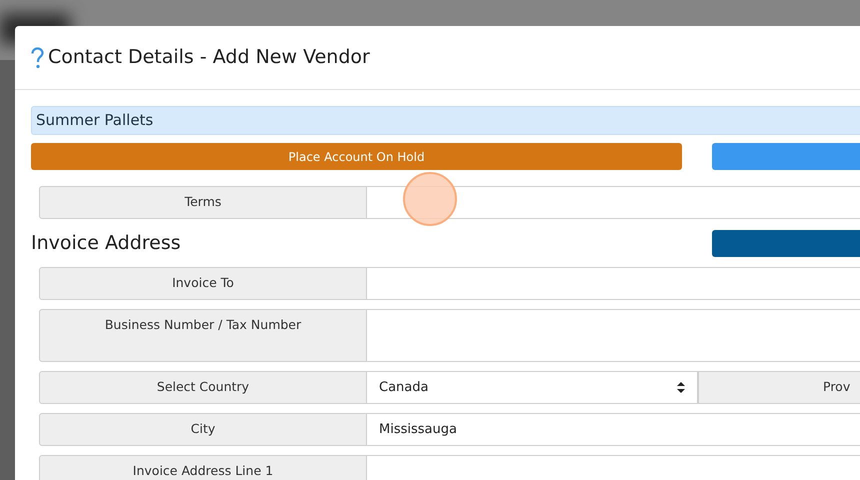  What do you see at coordinates (203, 467) in the screenshot?
I see `field-label: Invoice Address Line 1` at bounding box center [203, 467].